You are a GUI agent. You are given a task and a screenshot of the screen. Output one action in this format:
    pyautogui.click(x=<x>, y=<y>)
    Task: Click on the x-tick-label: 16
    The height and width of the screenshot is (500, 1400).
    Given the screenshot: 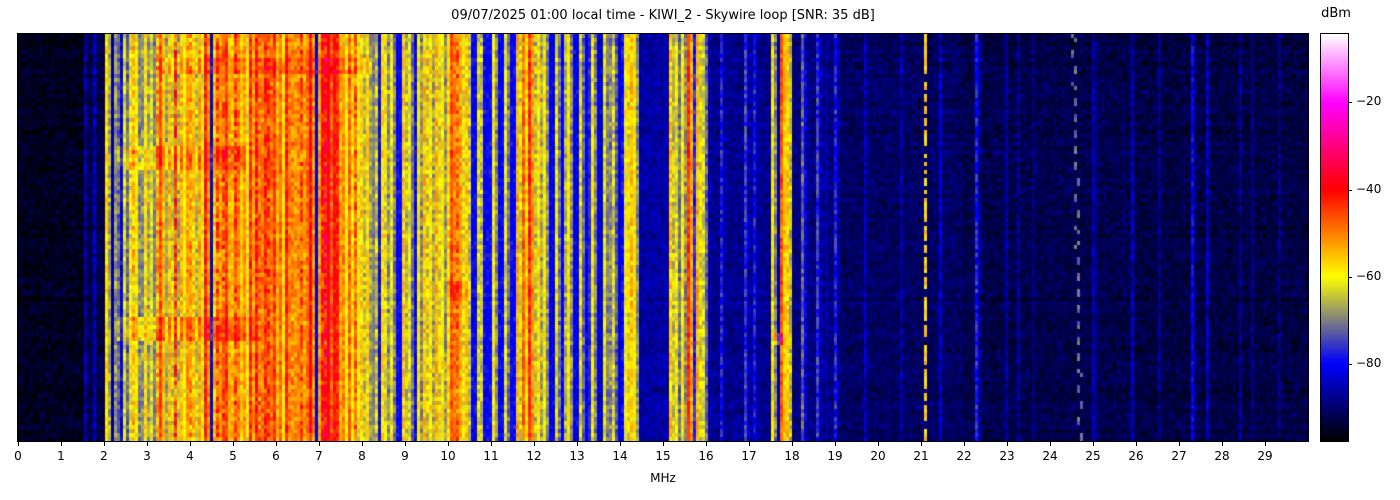 What is the action you would take?
    pyautogui.click(x=706, y=456)
    